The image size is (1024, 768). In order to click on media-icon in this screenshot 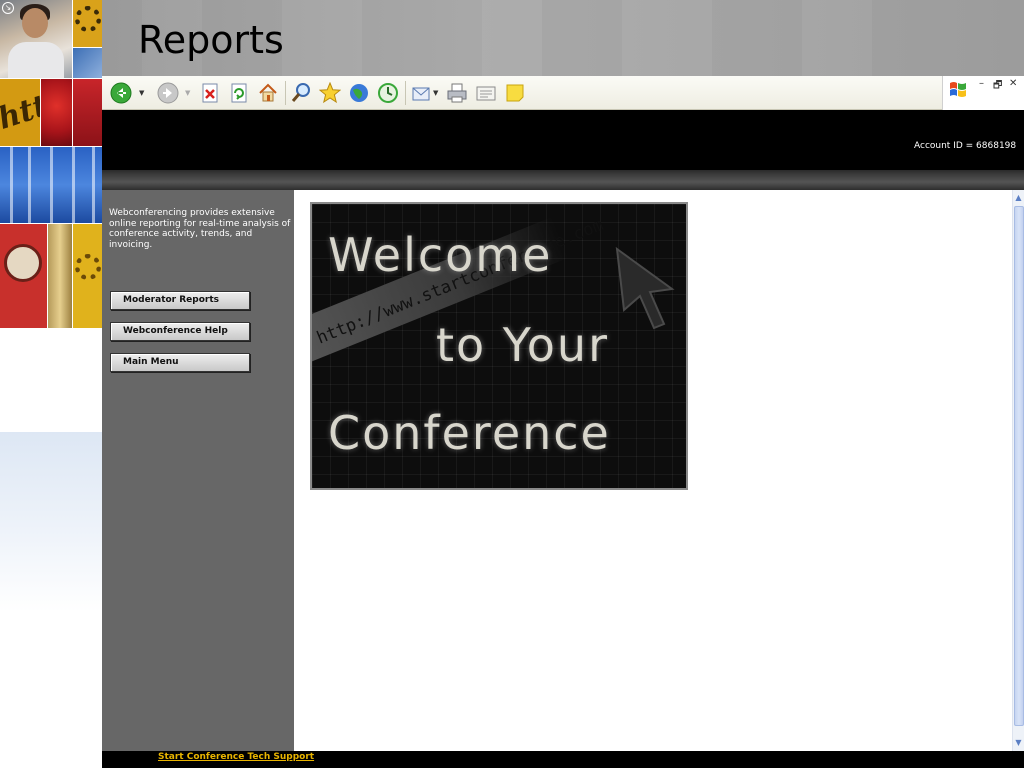, I will do `click(359, 93)`.